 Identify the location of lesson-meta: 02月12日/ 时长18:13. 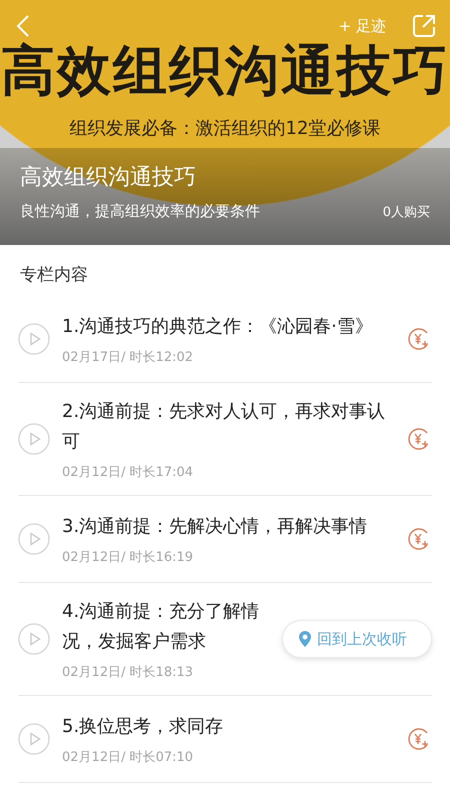
(128, 672).